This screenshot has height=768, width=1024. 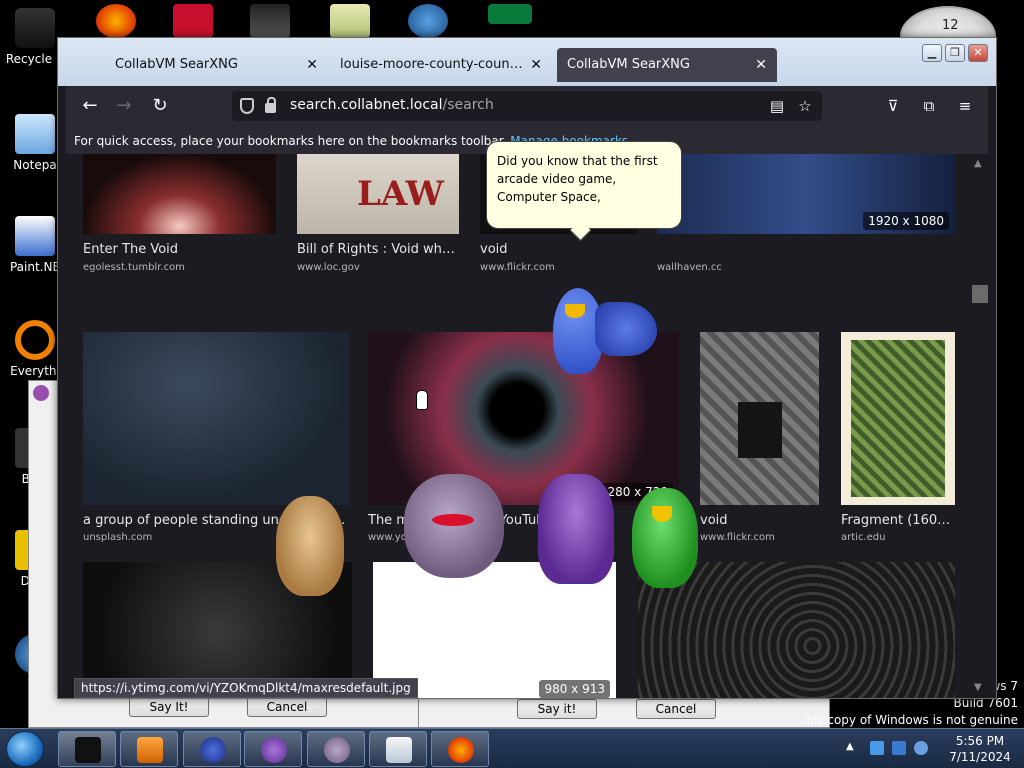 What do you see at coordinates (41, 393) in the screenshot?
I see `dialog-icon` at bounding box center [41, 393].